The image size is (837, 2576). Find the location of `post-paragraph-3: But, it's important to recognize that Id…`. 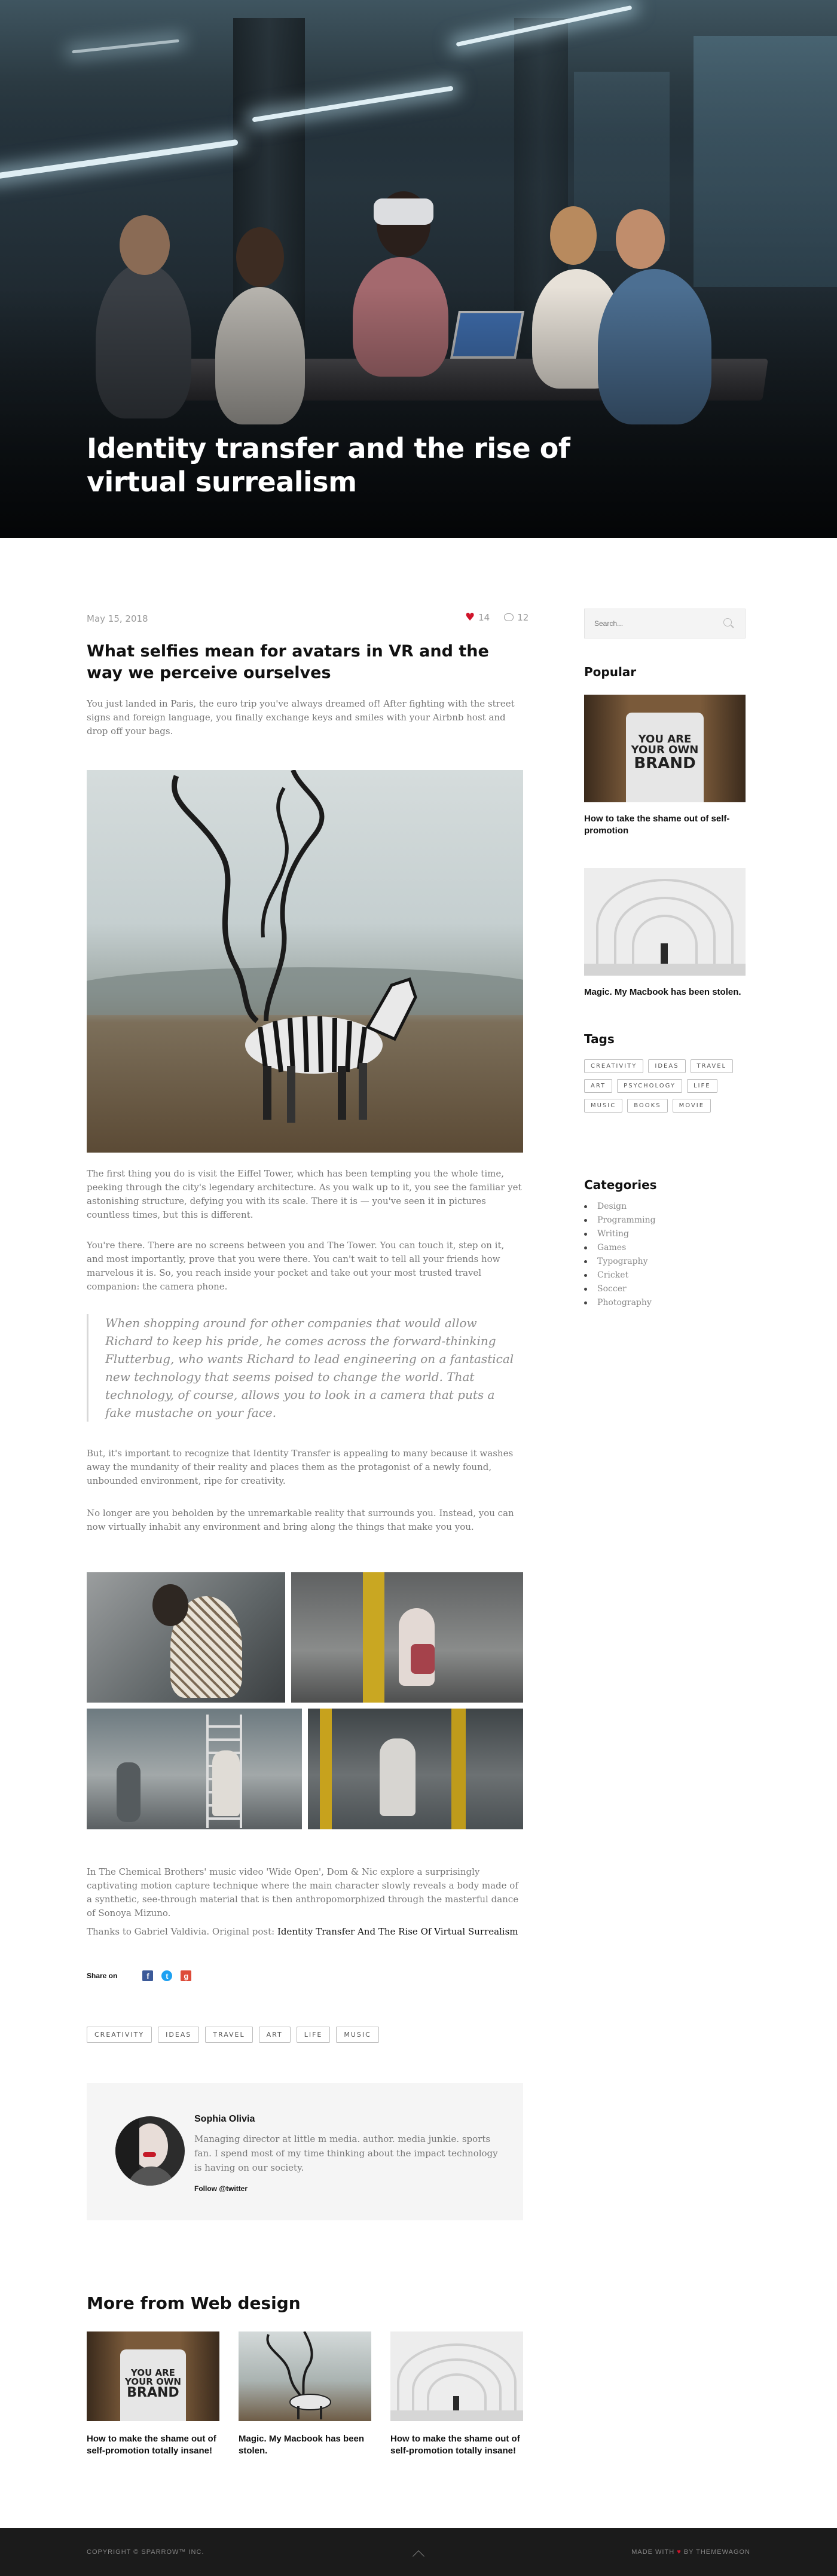

post-paragraph-3: But, it's important to recognize that Id… is located at coordinates (300, 1467).